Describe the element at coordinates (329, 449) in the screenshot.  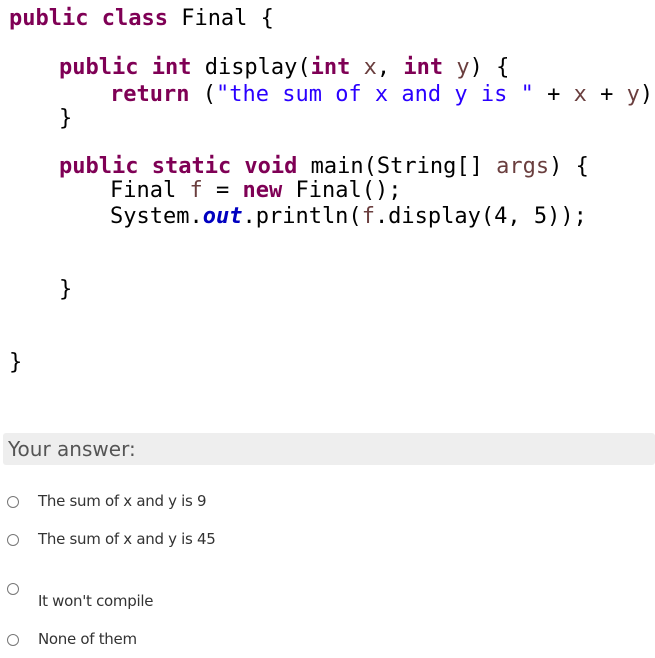
I see `answer-header: Your answer:` at that location.